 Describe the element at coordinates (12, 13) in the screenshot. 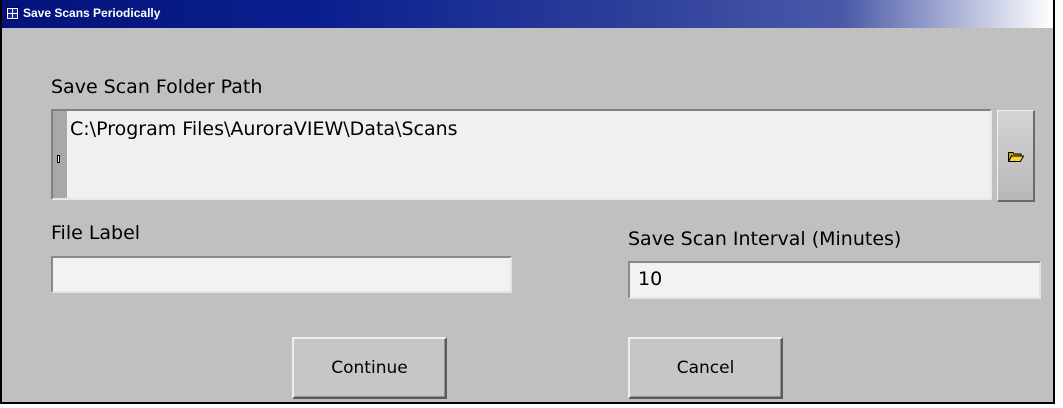

I see `app-icon` at that location.